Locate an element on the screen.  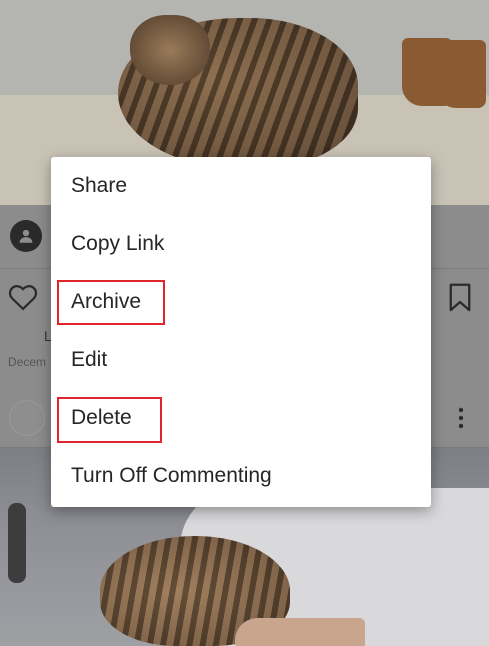
bookmark-icon is located at coordinates (460, 298).